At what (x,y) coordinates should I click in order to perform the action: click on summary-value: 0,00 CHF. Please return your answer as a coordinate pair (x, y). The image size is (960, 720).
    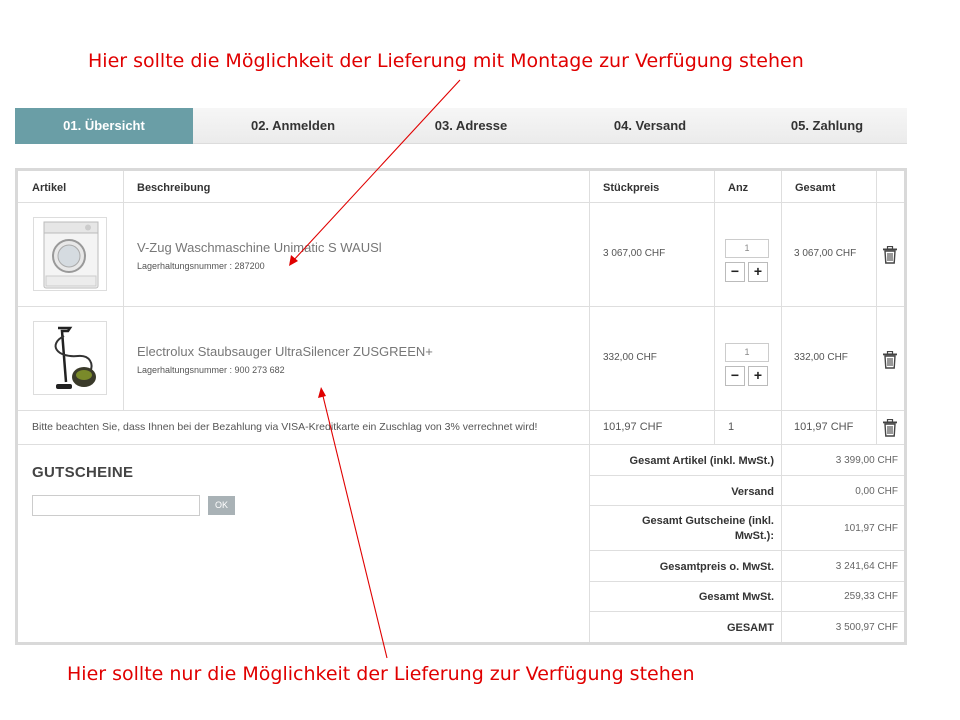
    Looking at the image, I should click on (876, 491).